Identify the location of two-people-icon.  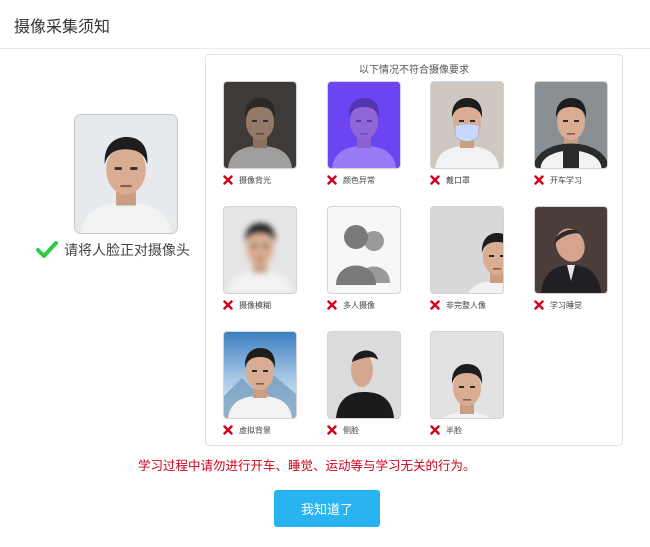
(363, 255).